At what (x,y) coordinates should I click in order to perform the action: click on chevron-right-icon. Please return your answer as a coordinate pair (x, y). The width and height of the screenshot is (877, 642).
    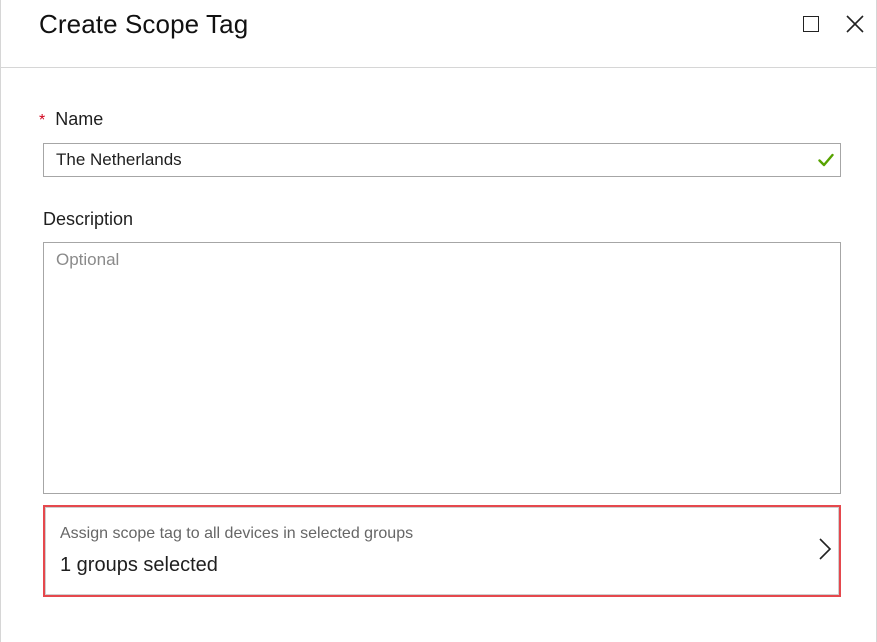
    Looking at the image, I should click on (825, 549).